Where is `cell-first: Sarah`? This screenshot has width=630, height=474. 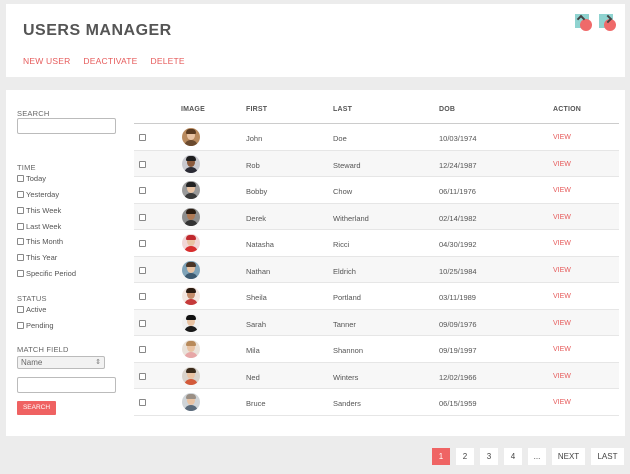
cell-first: Sarah is located at coordinates (256, 324).